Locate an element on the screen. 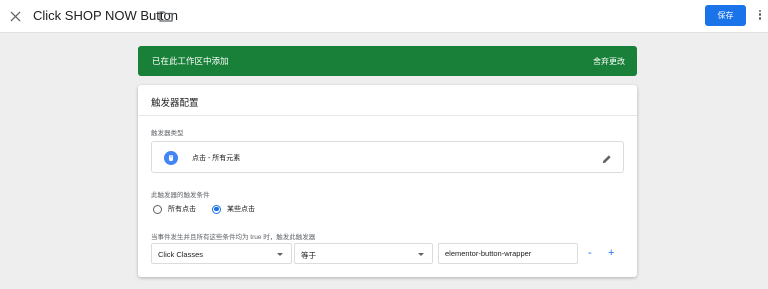 The image size is (768, 289). top-app-bar: Click SHOP NOW Button 保存 is located at coordinates (384, 16).